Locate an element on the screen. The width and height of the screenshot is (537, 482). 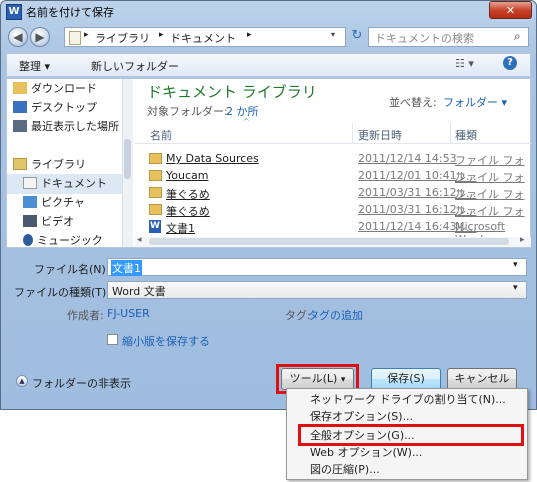
back-button: ◀ is located at coordinates (18, 37).